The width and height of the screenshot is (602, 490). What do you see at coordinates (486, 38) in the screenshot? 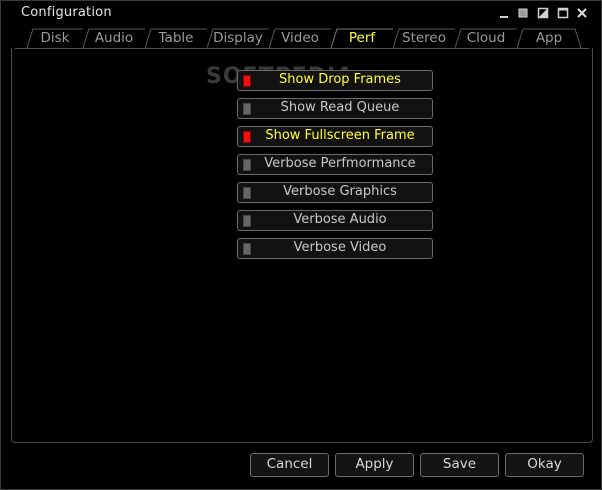
I see `tab-cloud: Cloud` at bounding box center [486, 38].